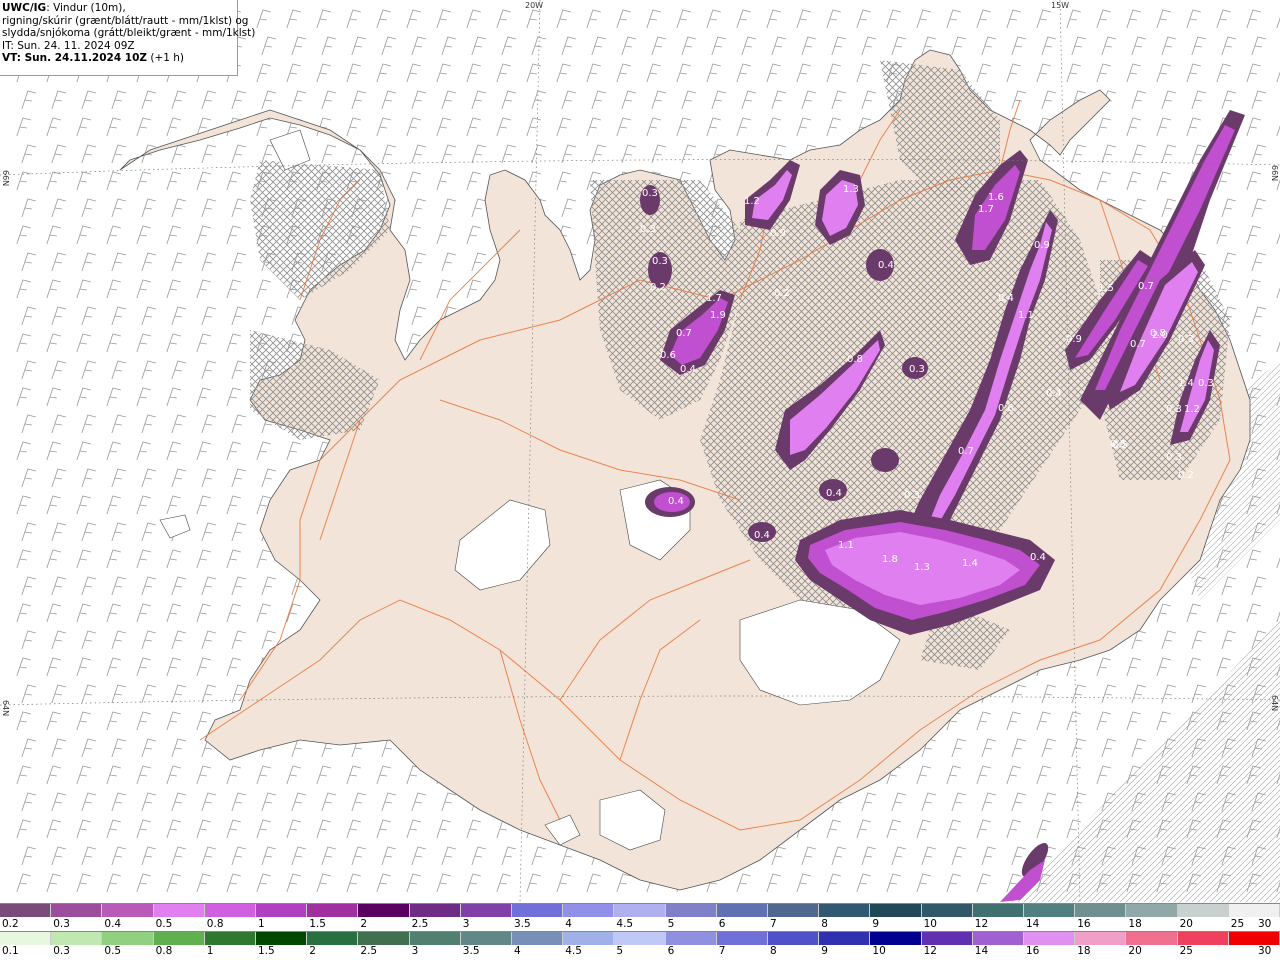 This screenshot has width=1280, height=960. What do you see at coordinates (5, 708) in the screenshot?
I see `lat-label-64n-left: 64N` at bounding box center [5, 708].